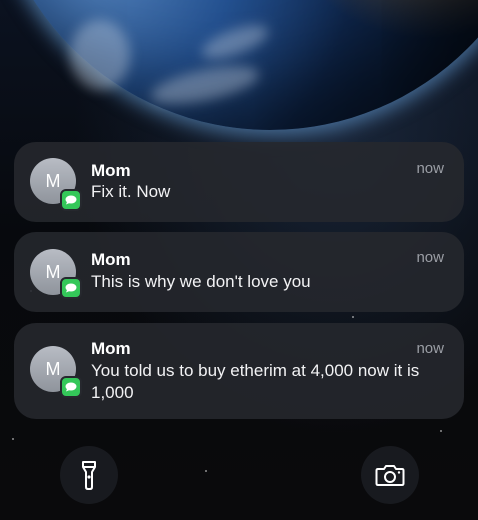 The image size is (478, 520). I want to click on flashlight-button, so click(89, 475).